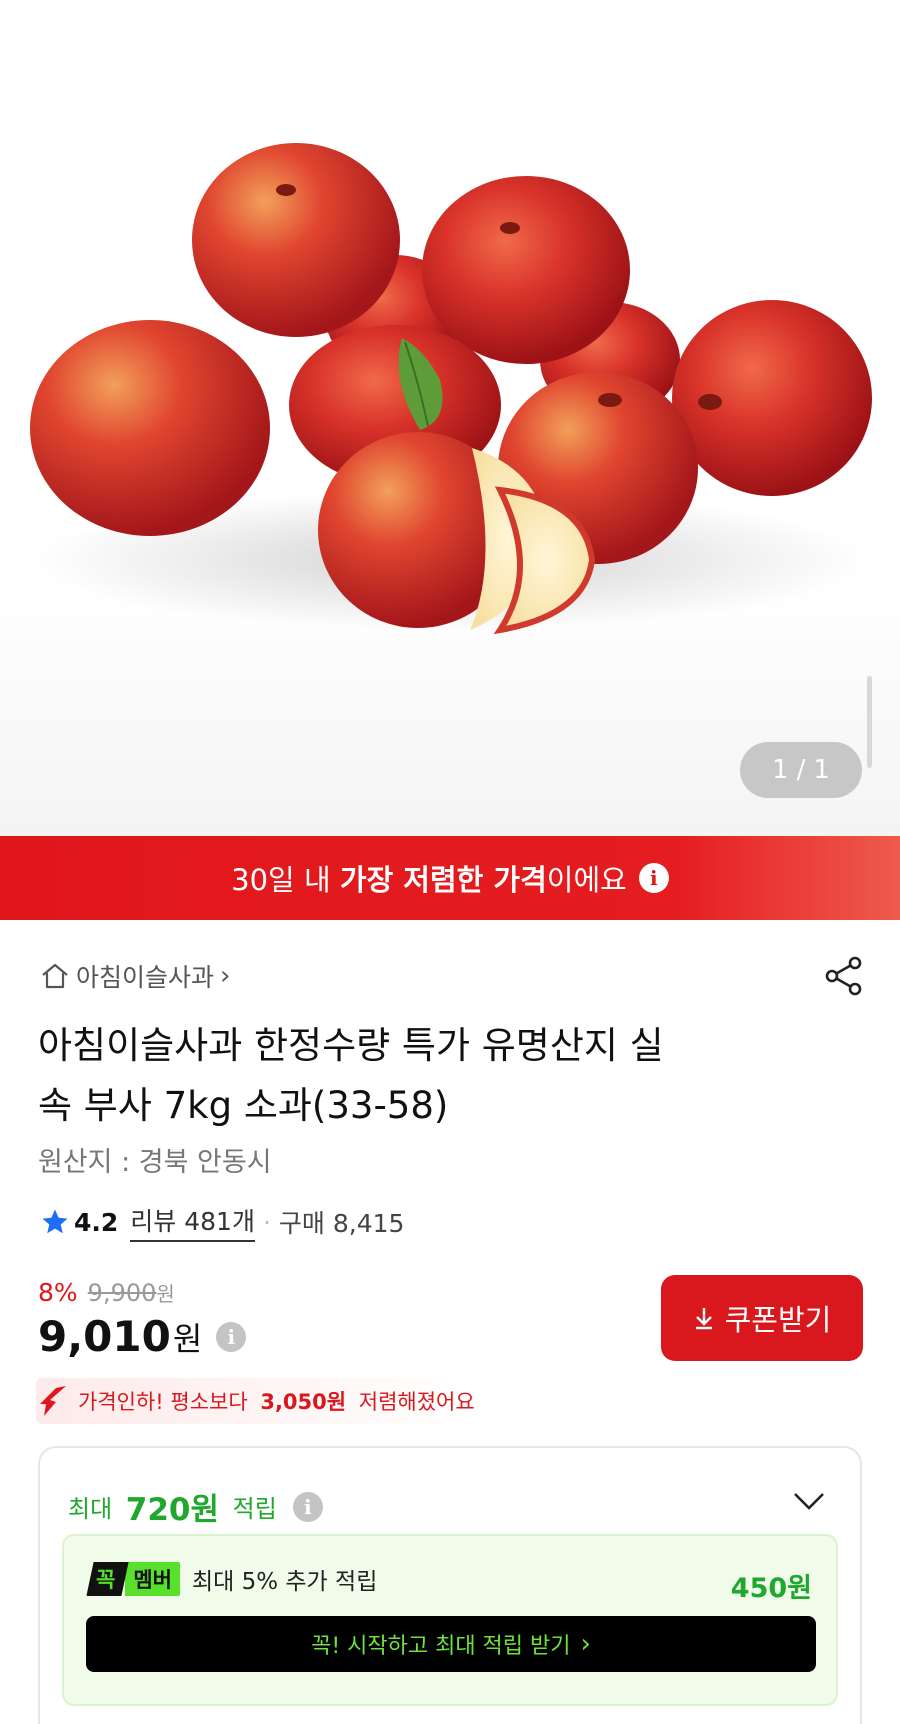  I want to click on product-title: 아침이슬사과 한정수량 특가 유명산지 실 속 부사 7kg 소과(33-58), so click(428, 1076).